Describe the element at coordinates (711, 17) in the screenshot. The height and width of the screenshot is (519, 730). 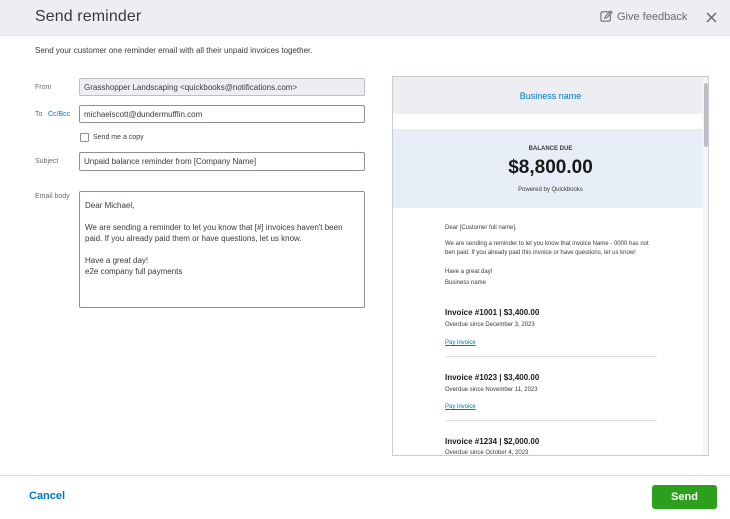
I see `close-icon` at that location.